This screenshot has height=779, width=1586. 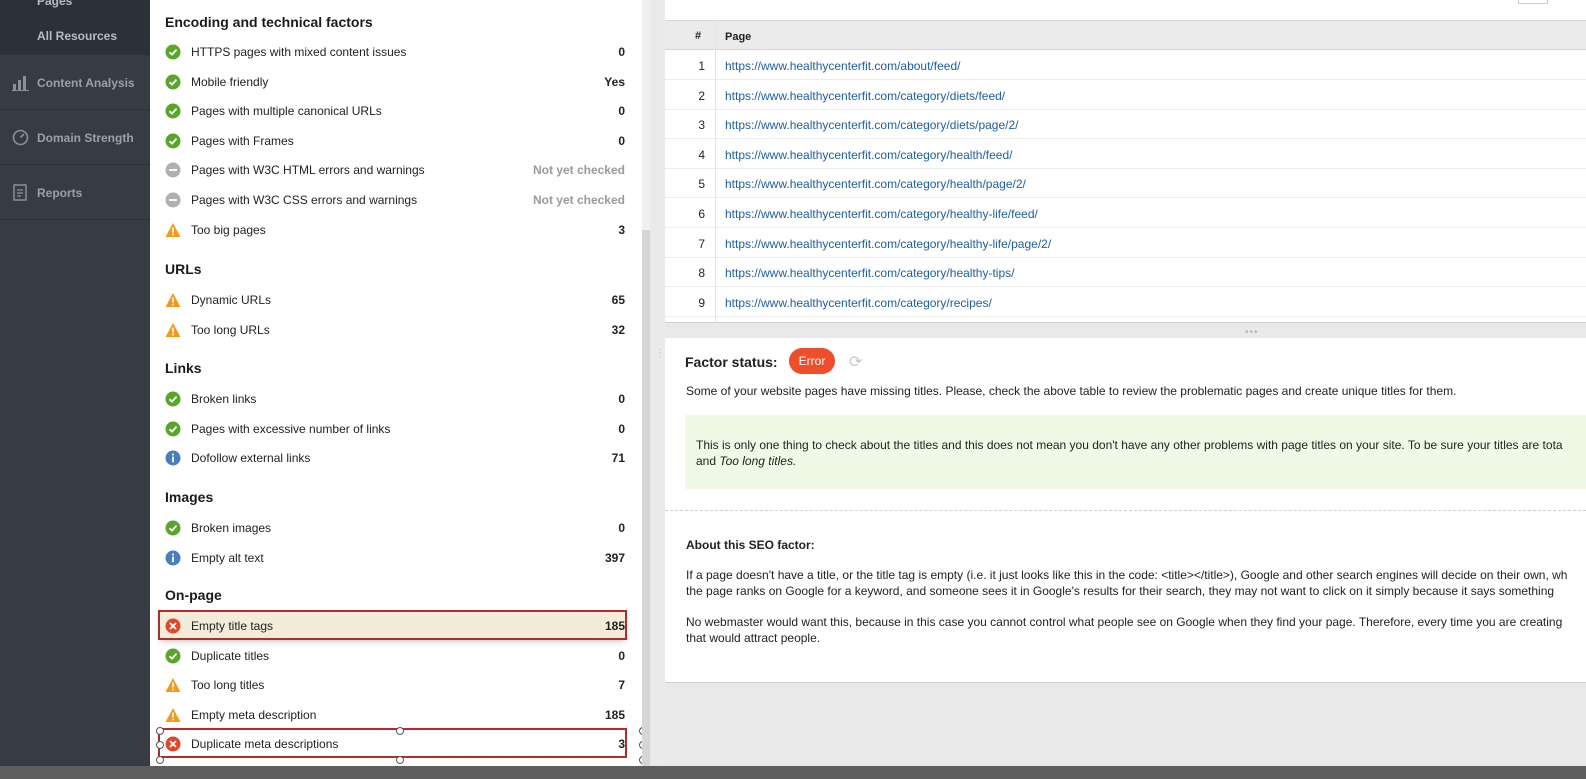 What do you see at coordinates (738, 37) in the screenshot?
I see `column-header-page: Page` at bounding box center [738, 37].